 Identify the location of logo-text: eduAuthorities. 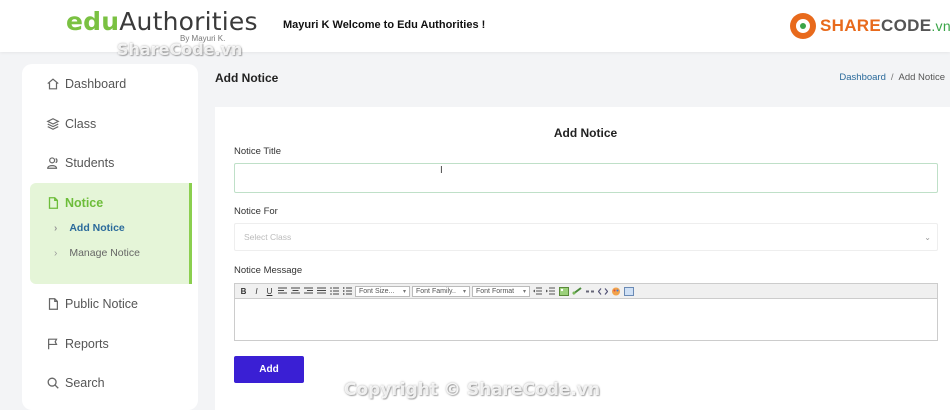
(162, 22).